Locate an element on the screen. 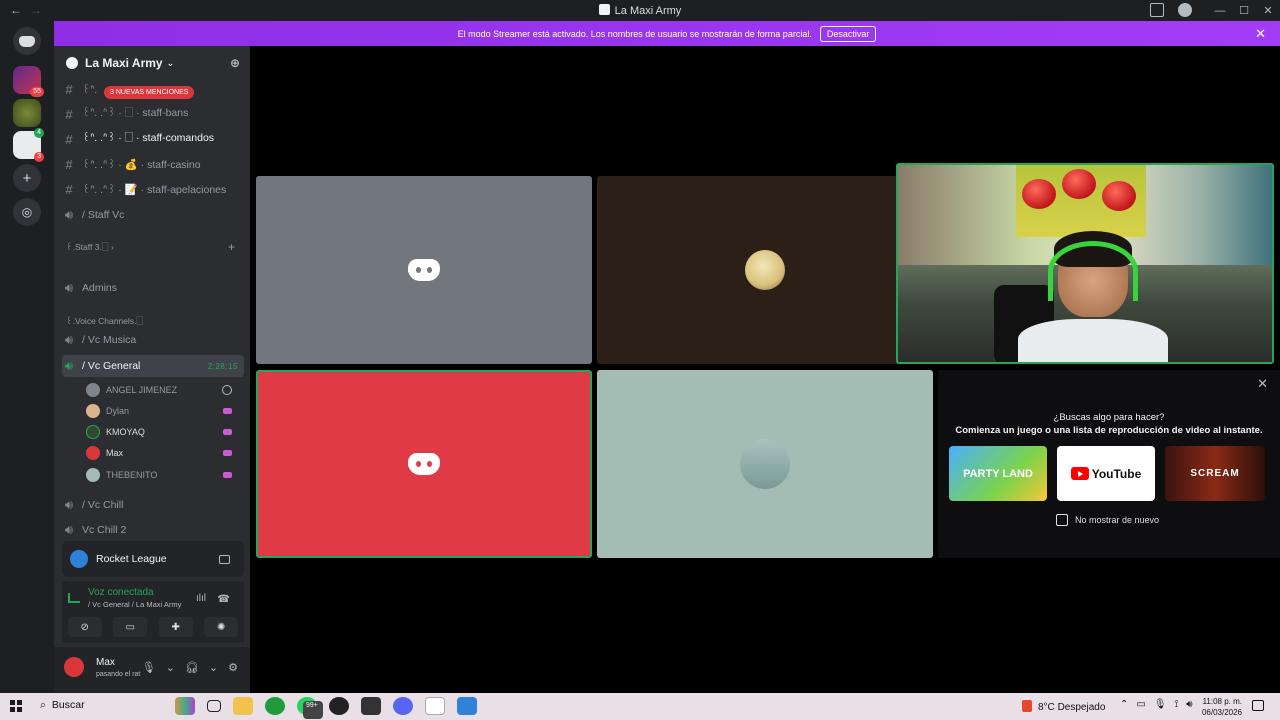 The width and height of the screenshot is (1280, 720). network-icon: ⟟ is located at coordinates (1177, 704).